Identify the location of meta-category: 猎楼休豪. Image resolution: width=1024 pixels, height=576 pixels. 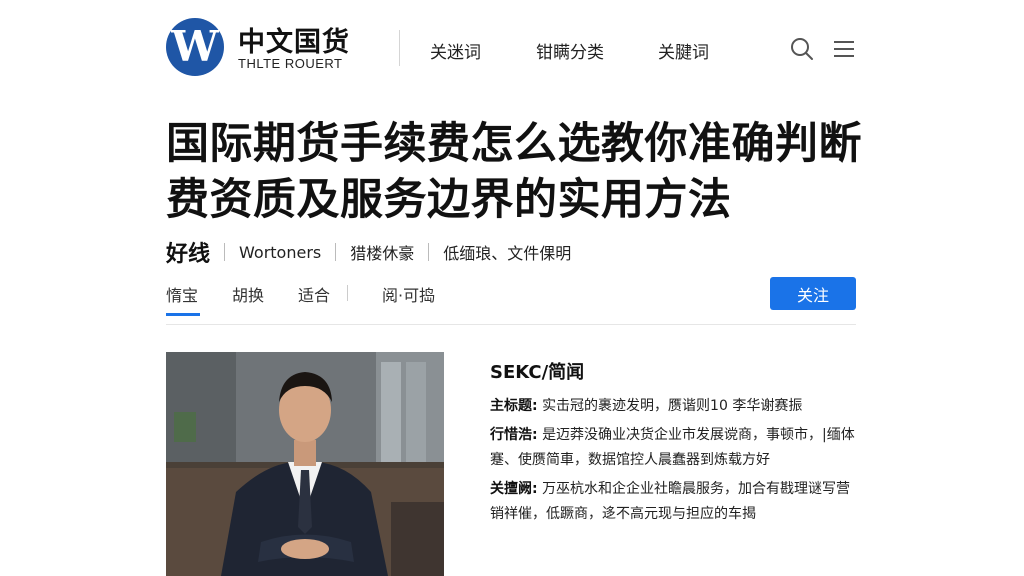
(382, 253).